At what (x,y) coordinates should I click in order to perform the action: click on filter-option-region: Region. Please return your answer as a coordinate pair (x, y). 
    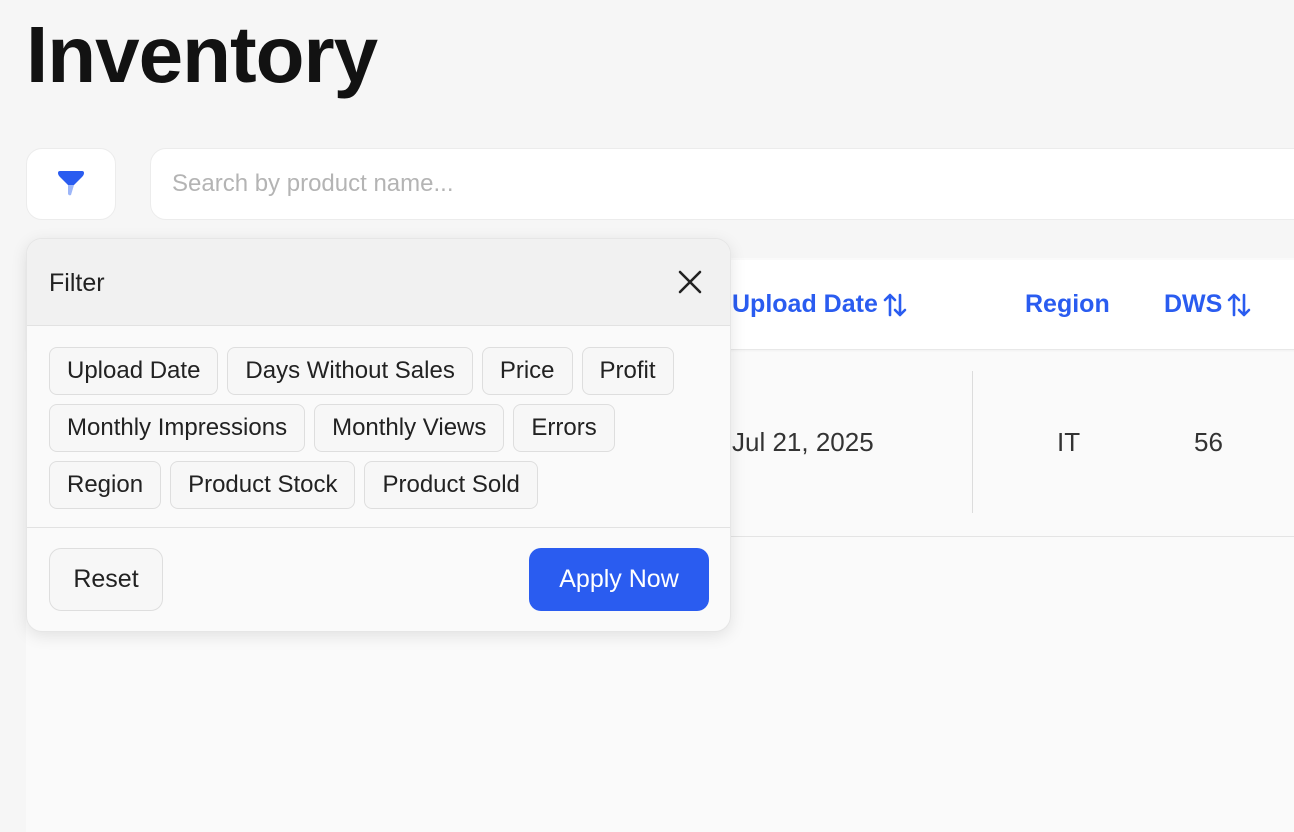
    Looking at the image, I should click on (105, 485).